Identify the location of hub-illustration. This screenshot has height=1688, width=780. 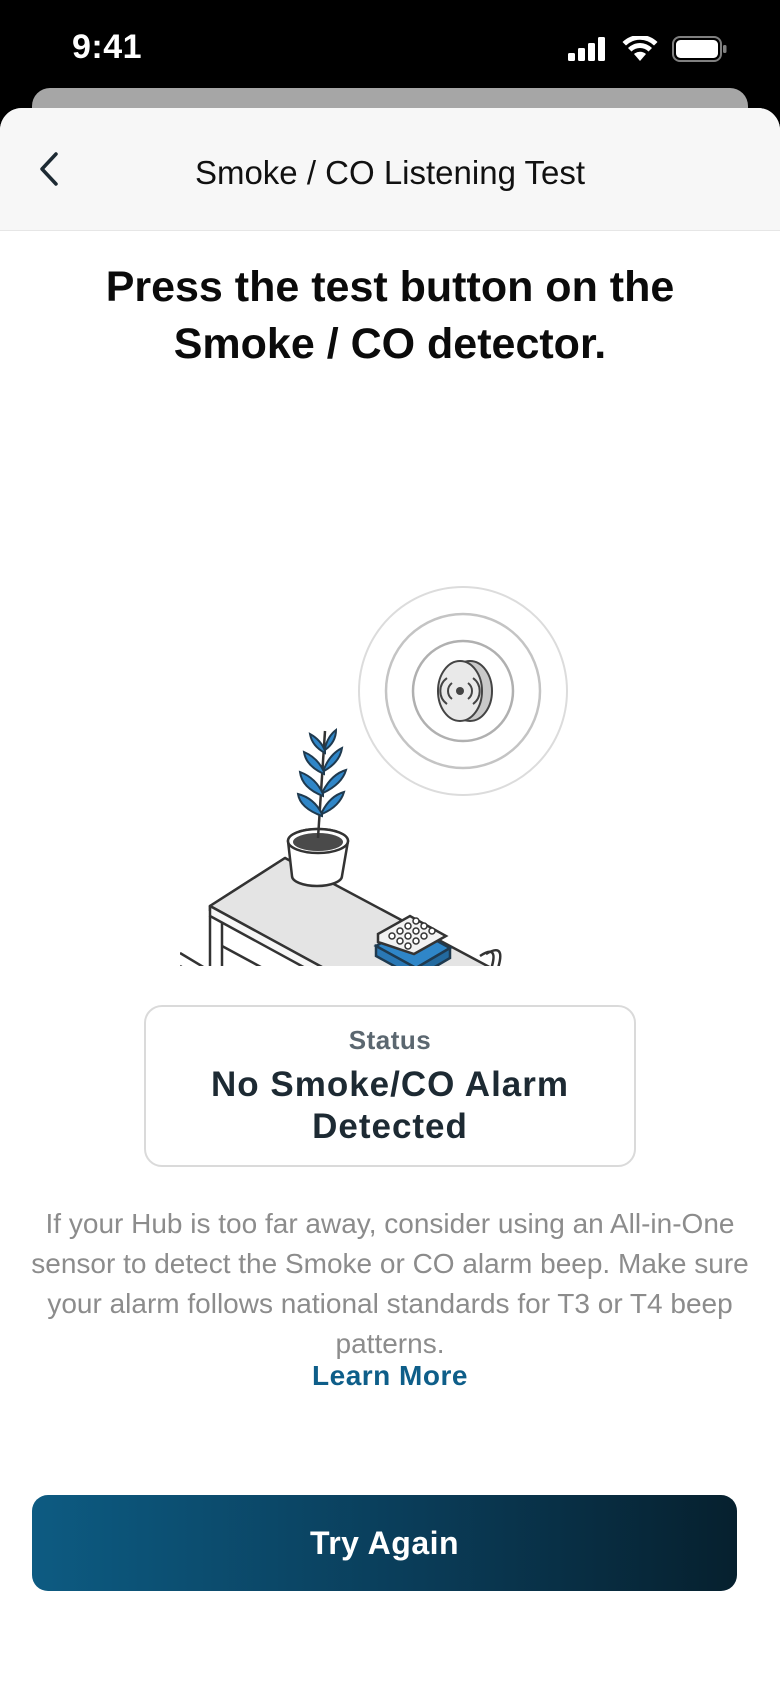
(374, 776).